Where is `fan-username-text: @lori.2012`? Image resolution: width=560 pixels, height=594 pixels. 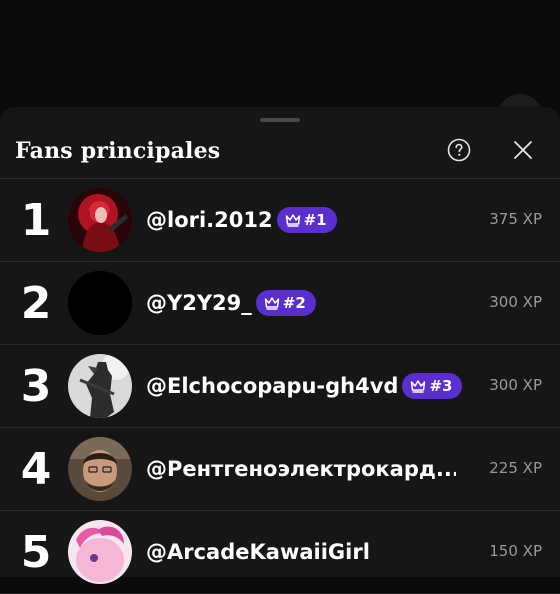 fan-username-text: @lori.2012 is located at coordinates (209, 220).